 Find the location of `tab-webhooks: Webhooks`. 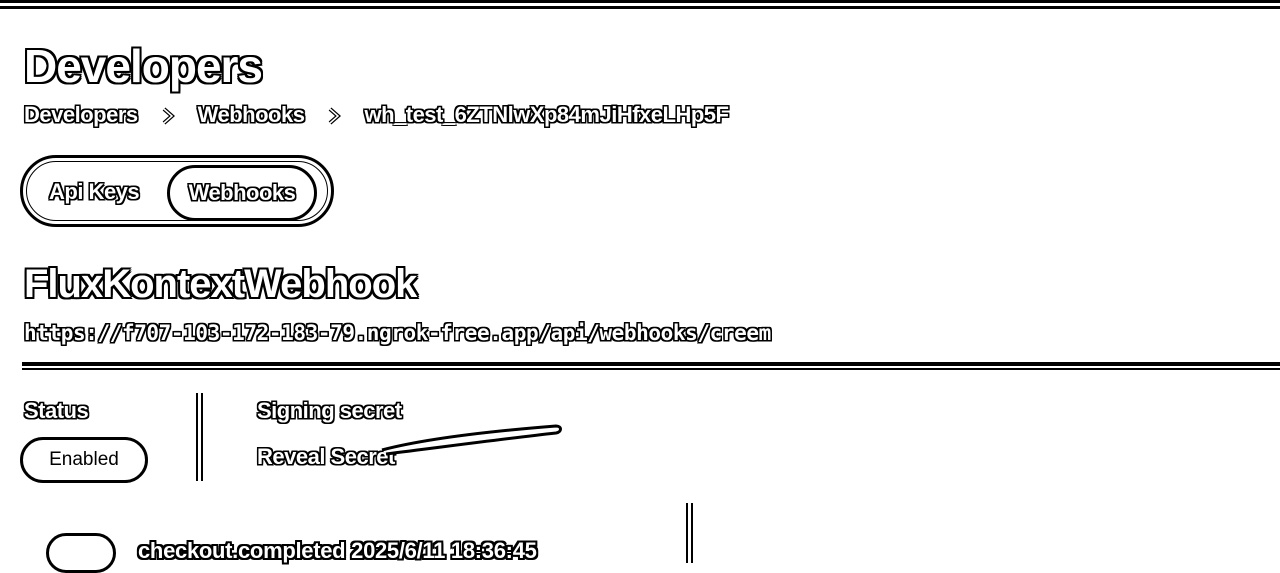

tab-webhooks: Webhooks is located at coordinates (242, 193).